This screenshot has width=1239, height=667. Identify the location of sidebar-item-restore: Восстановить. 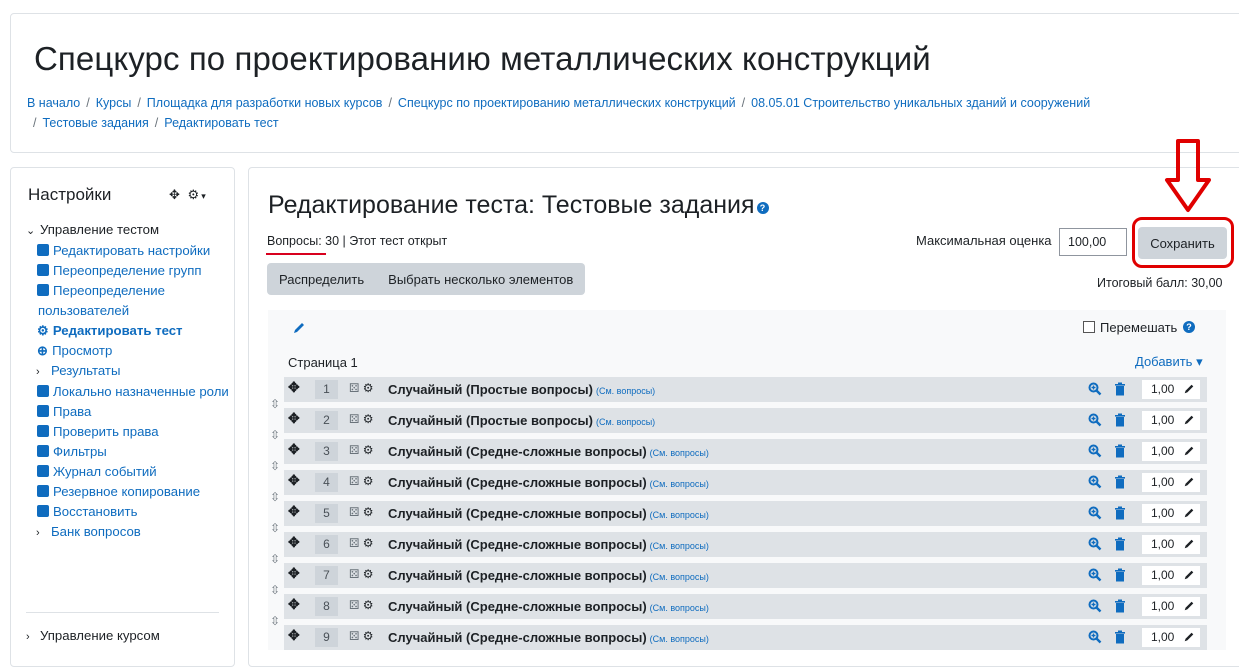
(128, 512).